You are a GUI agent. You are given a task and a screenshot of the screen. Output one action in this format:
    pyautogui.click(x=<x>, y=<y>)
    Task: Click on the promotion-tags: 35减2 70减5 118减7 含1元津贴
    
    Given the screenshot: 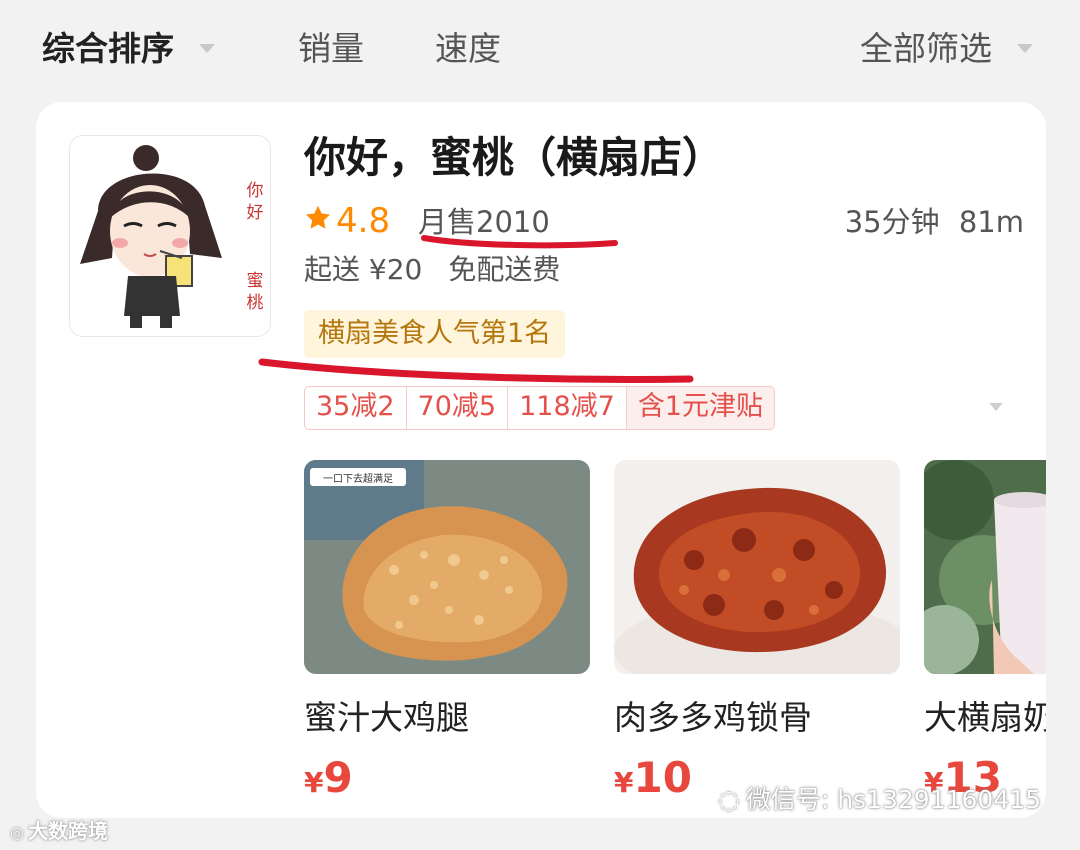 What is the action you would take?
    pyautogui.click(x=539, y=408)
    